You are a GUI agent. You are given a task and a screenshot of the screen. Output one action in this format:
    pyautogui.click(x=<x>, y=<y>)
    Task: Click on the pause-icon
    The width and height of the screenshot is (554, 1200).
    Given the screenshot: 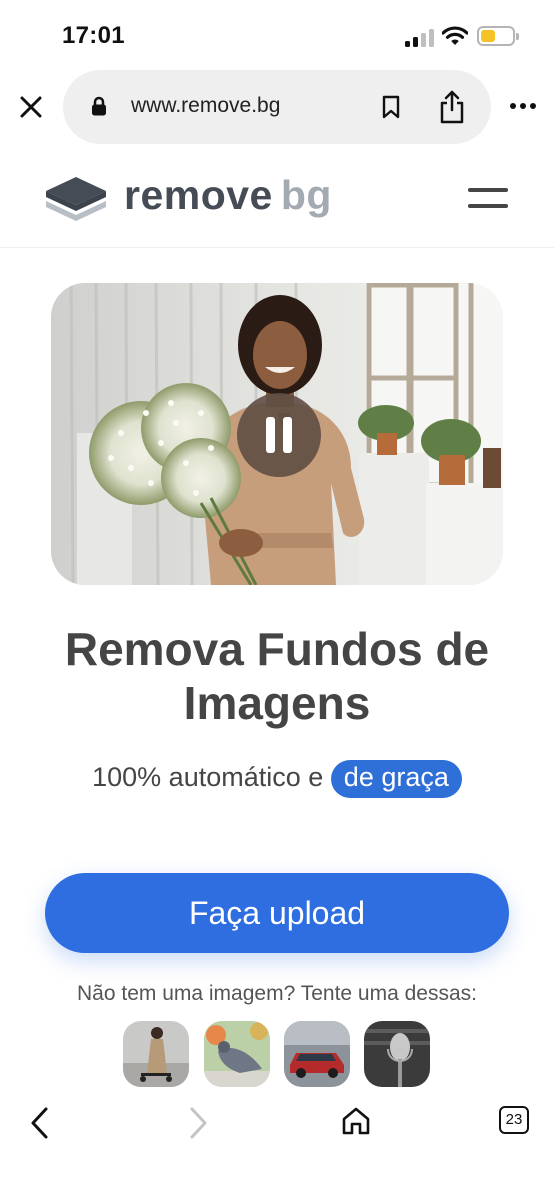 What is the action you would take?
    pyautogui.click(x=270, y=435)
    